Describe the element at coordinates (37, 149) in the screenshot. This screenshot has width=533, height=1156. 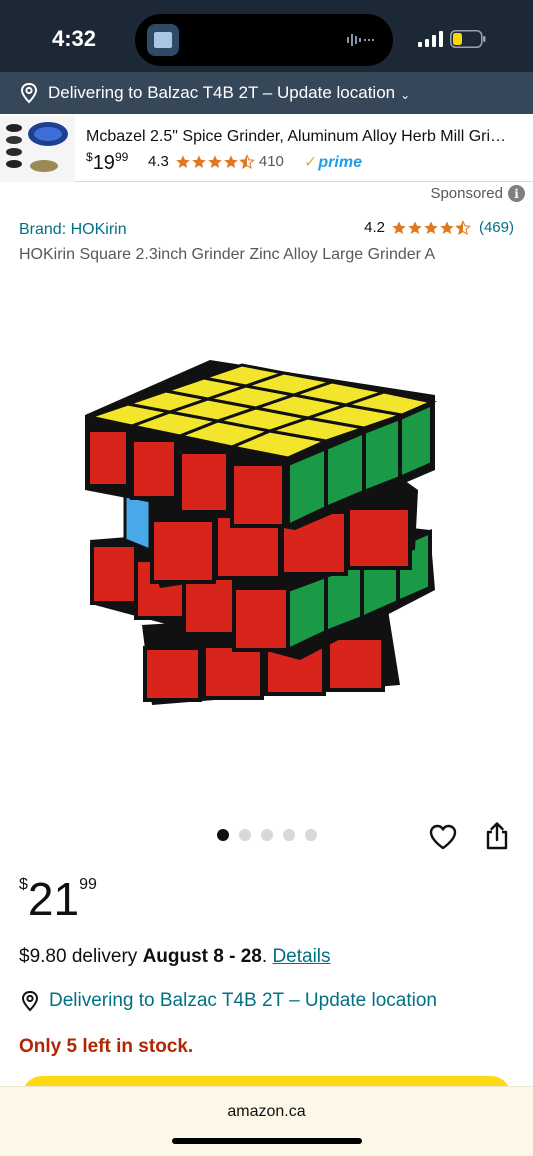
I see `sponsored-product-thumbnail` at that location.